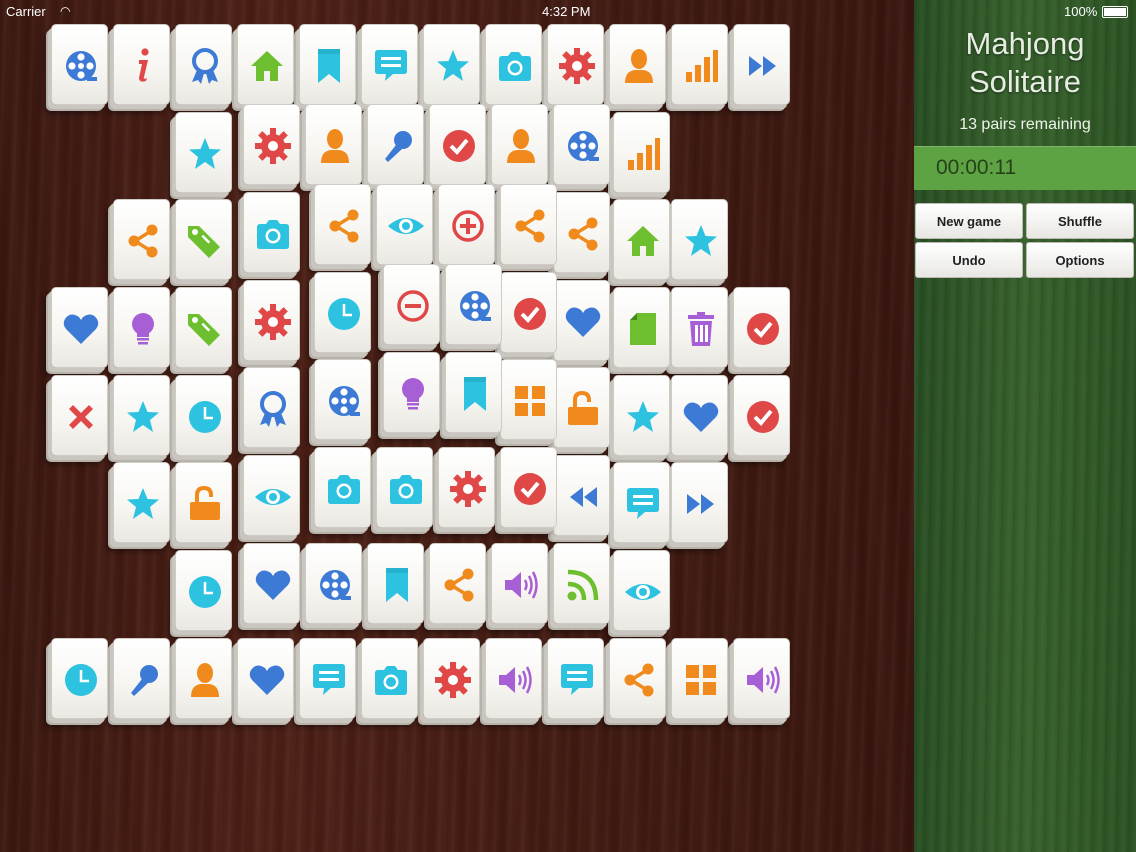 Image resolution: width=1136 pixels, height=852 pixels. What do you see at coordinates (1080, 221) in the screenshot?
I see `shuffle-button: Shuffle` at bounding box center [1080, 221].